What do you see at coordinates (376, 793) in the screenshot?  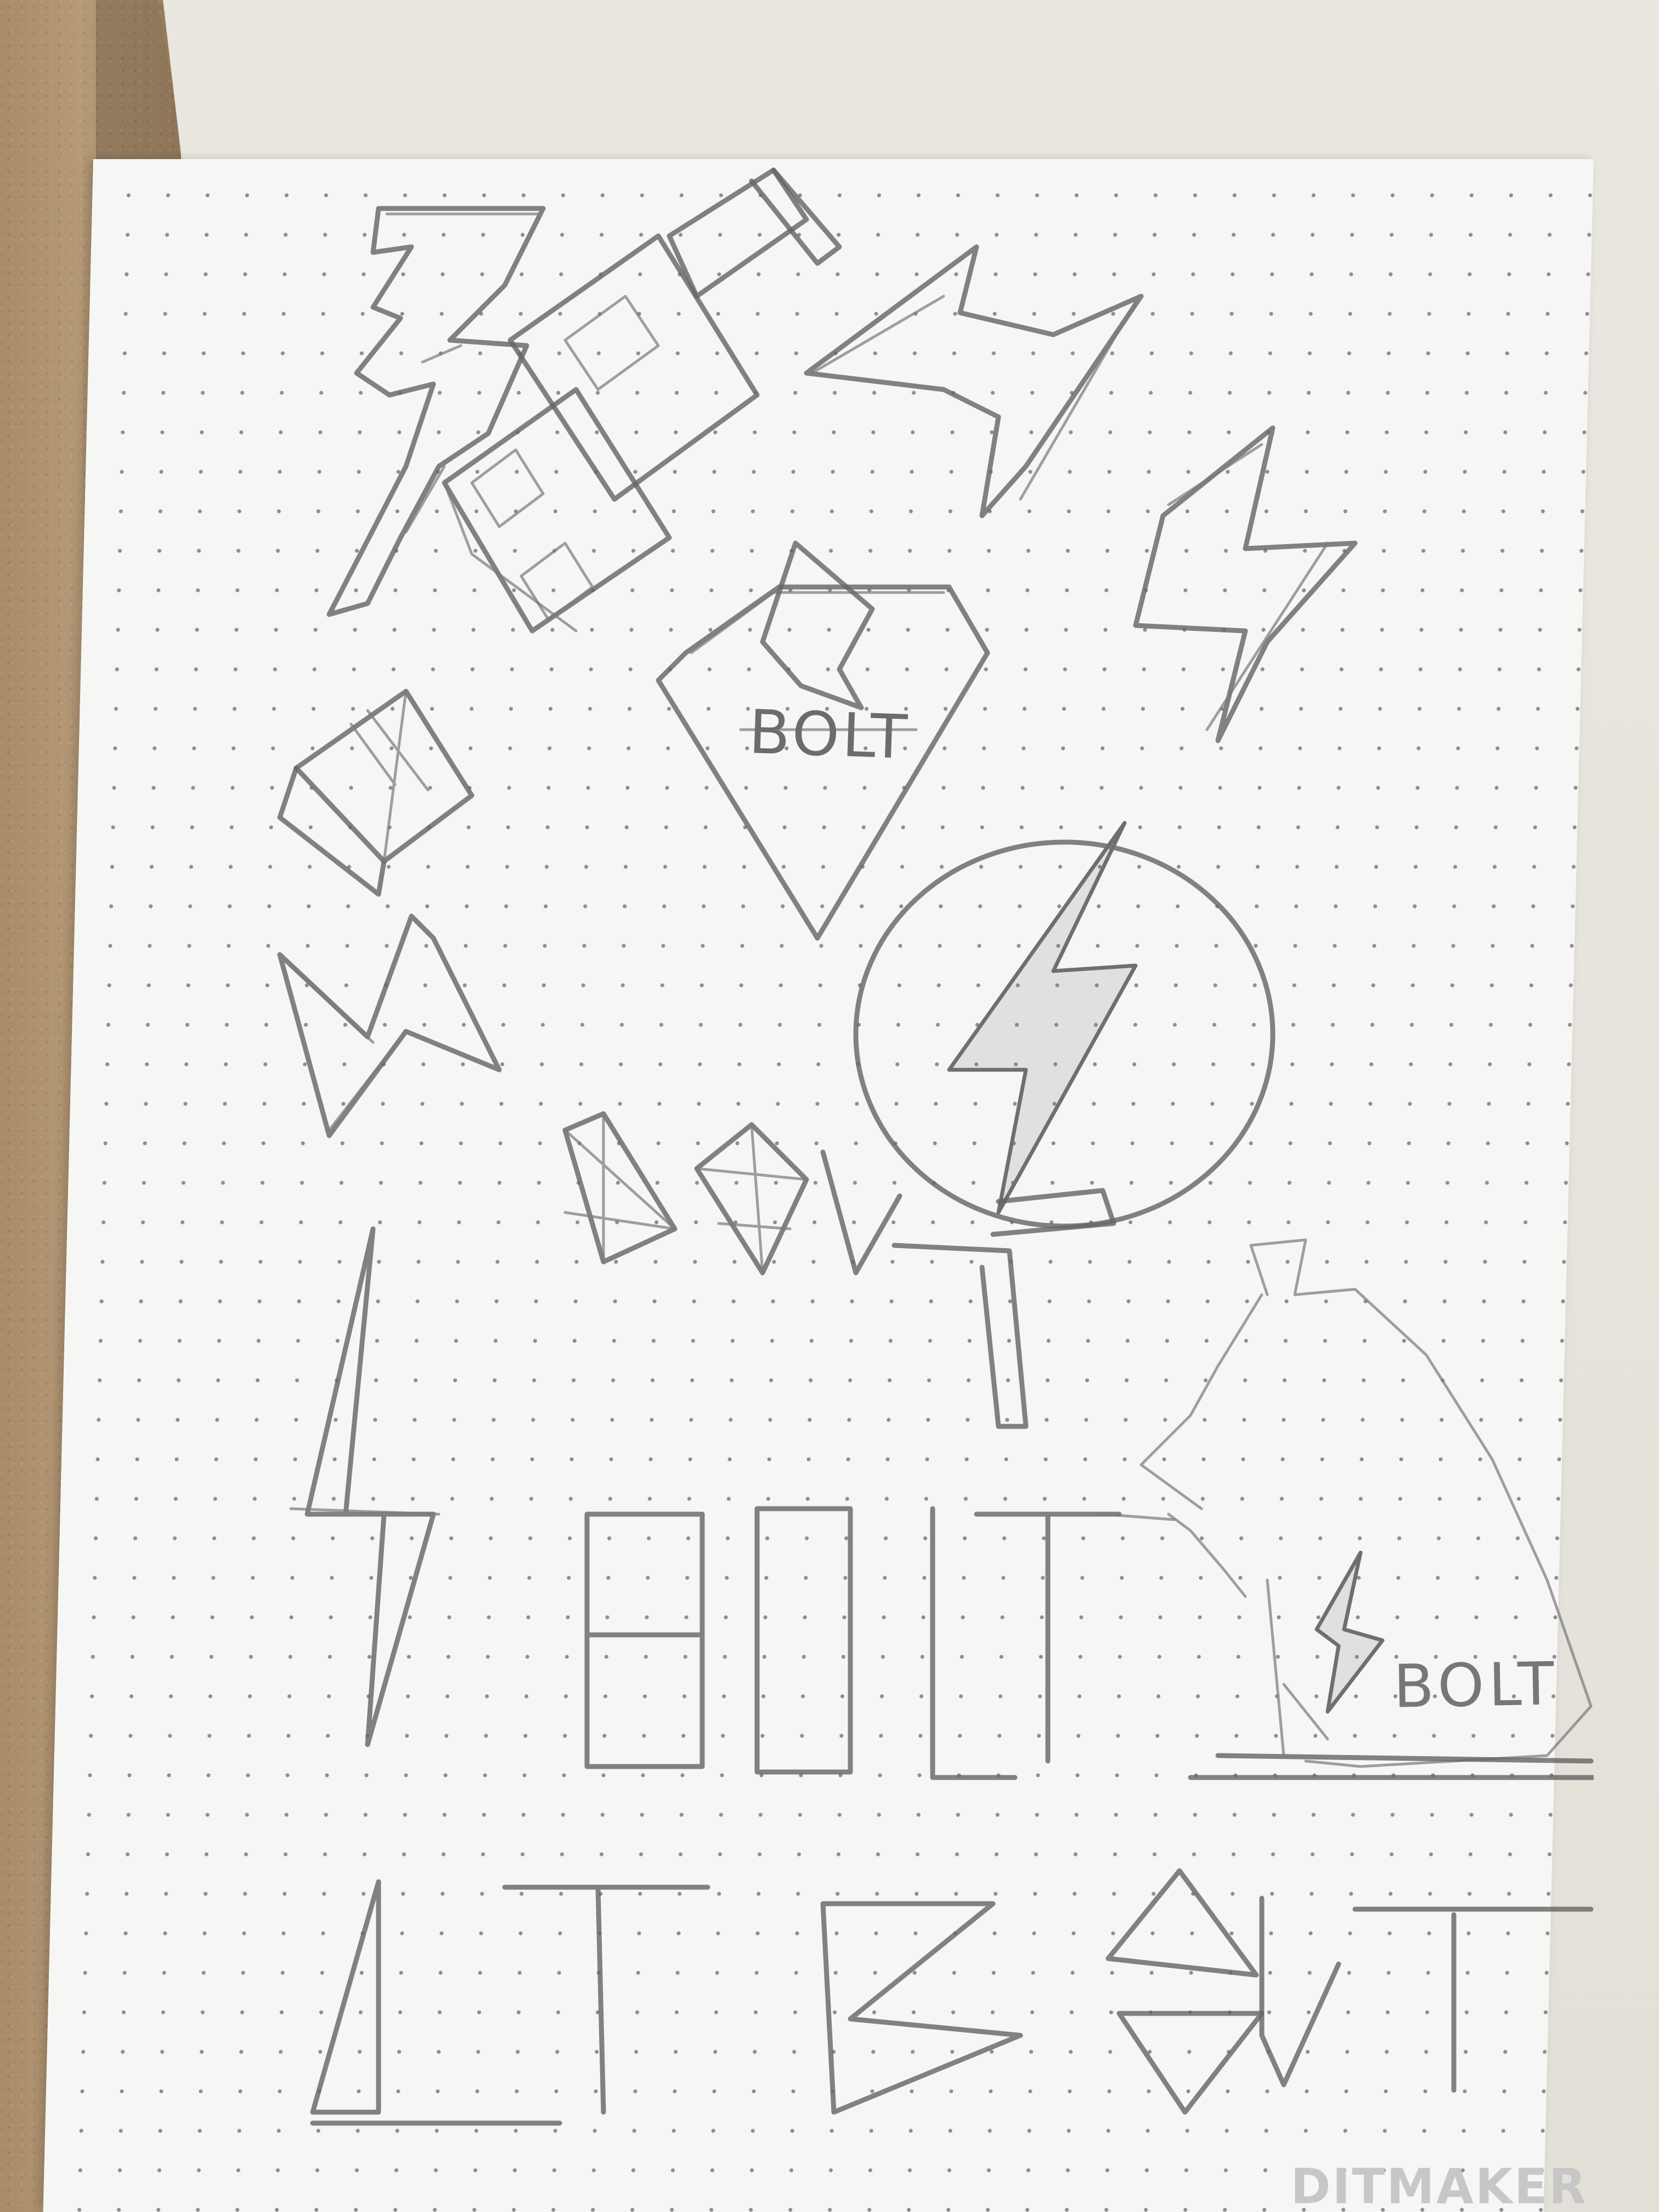 I see `small-isometric-cube` at bounding box center [376, 793].